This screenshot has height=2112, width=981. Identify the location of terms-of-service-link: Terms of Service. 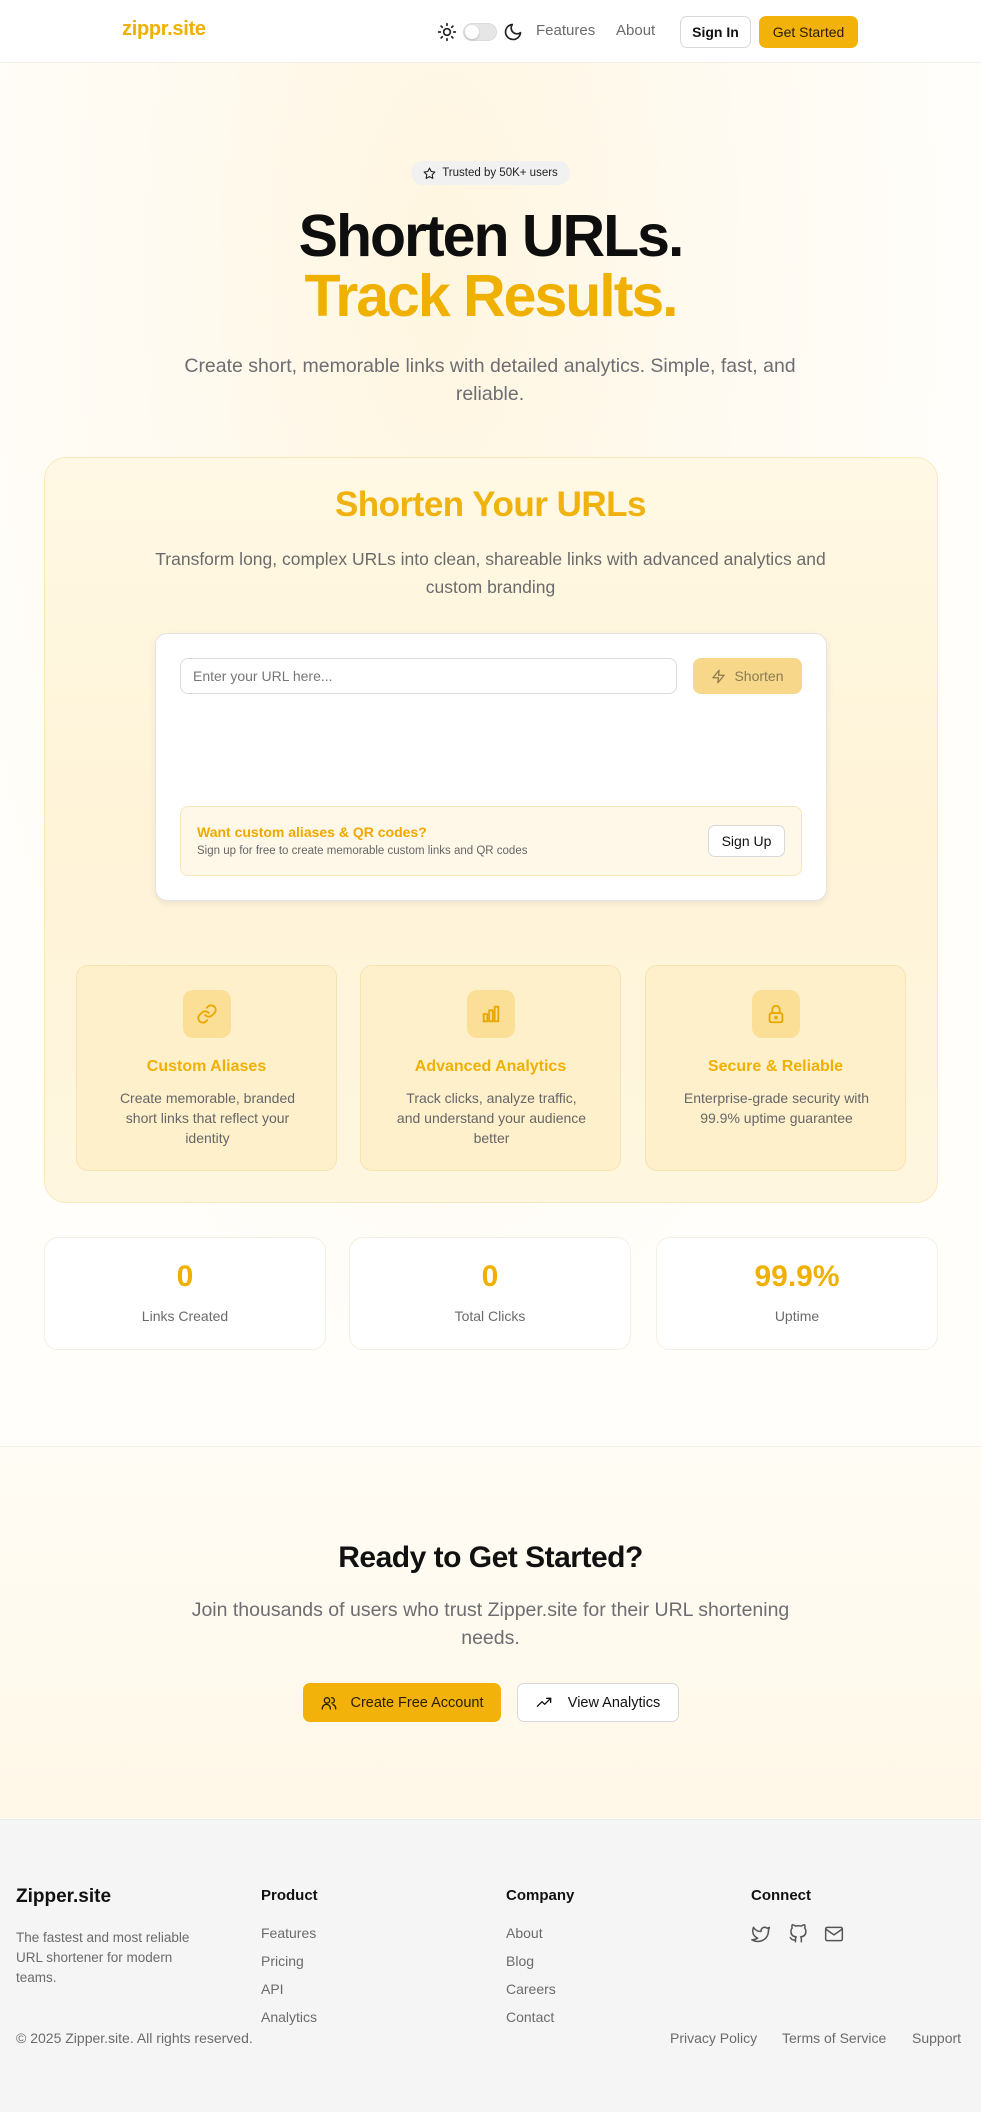
(834, 2038).